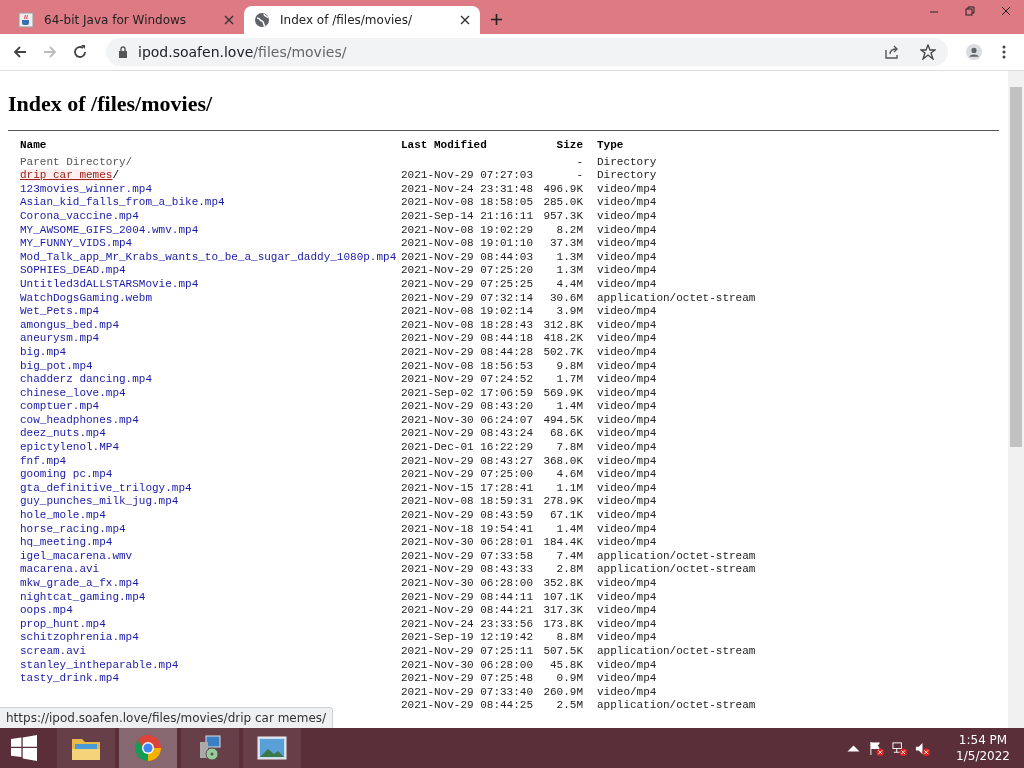 This screenshot has width=1024, height=768. Describe the element at coordinates (563, 420) in the screenshot. I see `size-cell-text: 494.5K` at that location.